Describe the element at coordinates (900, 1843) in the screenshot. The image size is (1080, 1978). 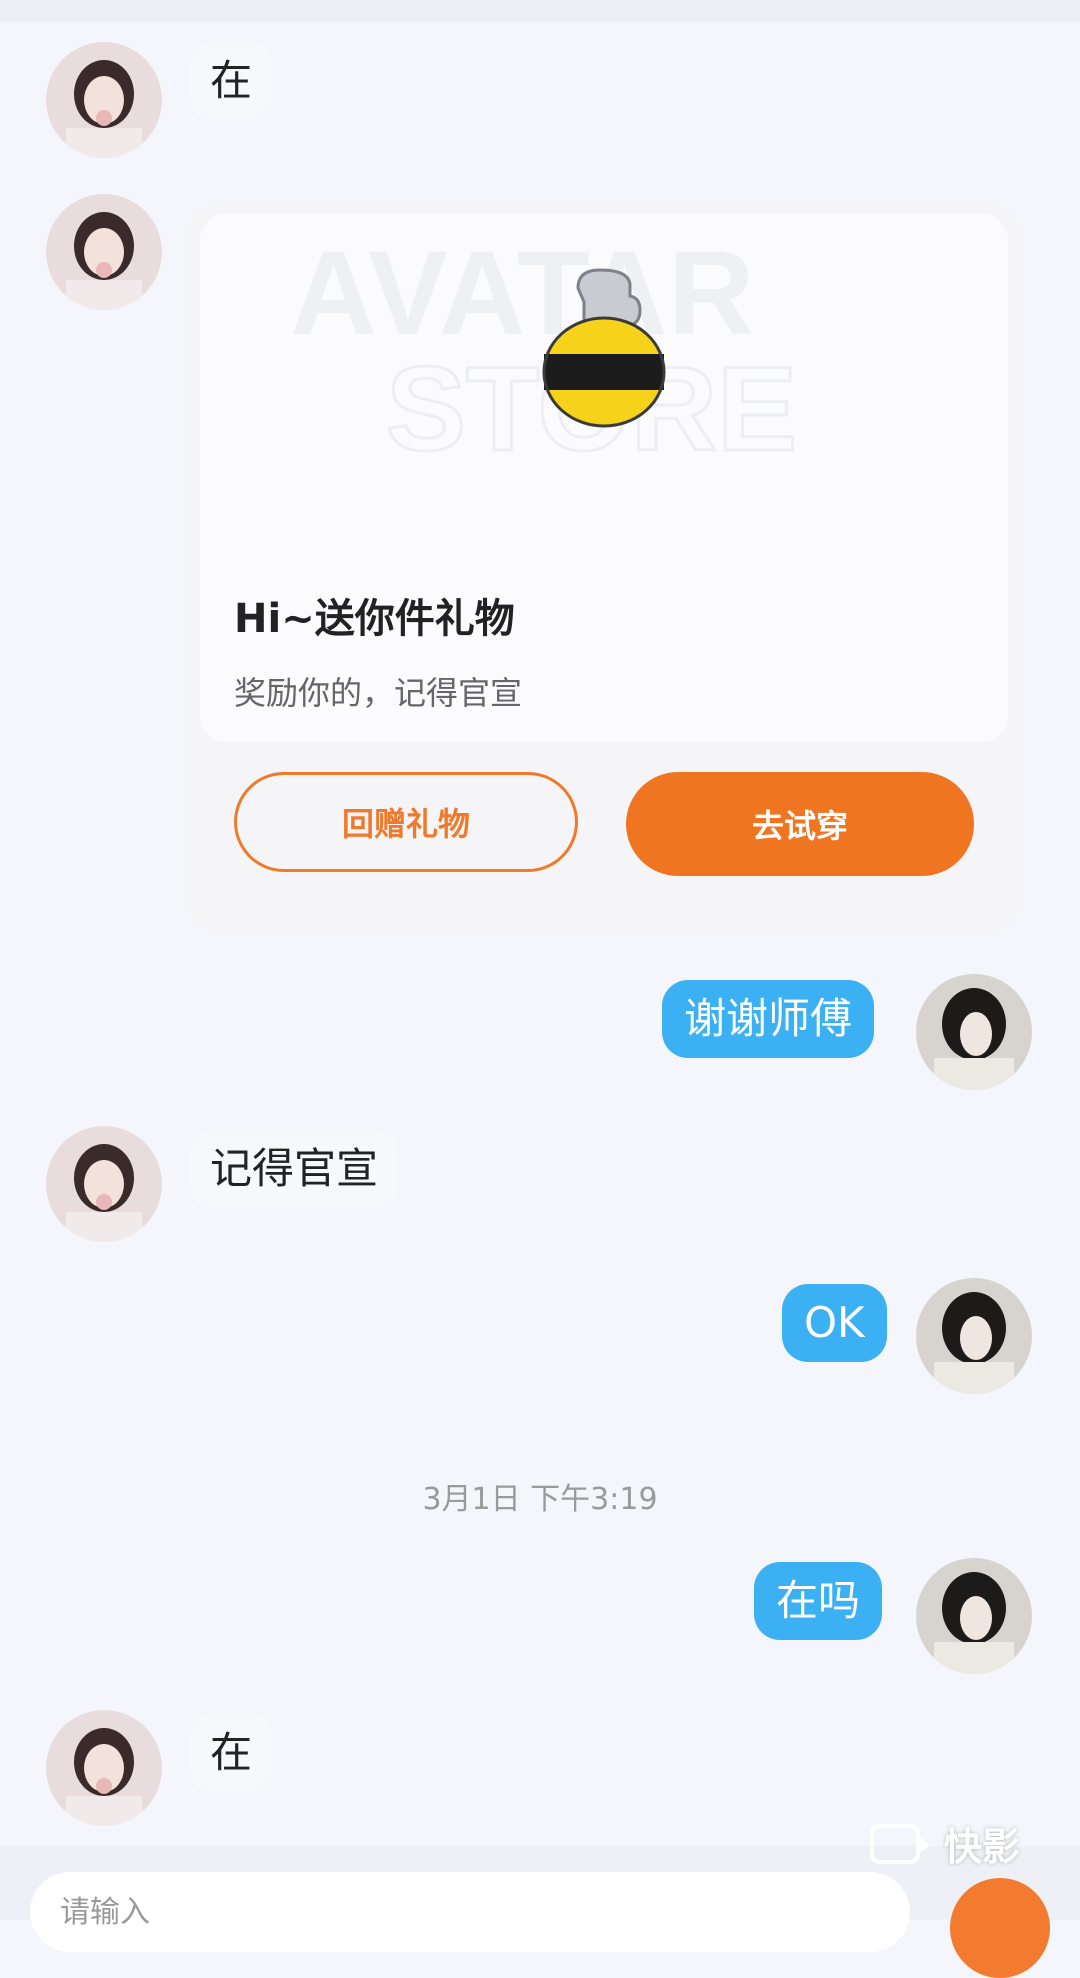
I see `camera-icon` at that location.